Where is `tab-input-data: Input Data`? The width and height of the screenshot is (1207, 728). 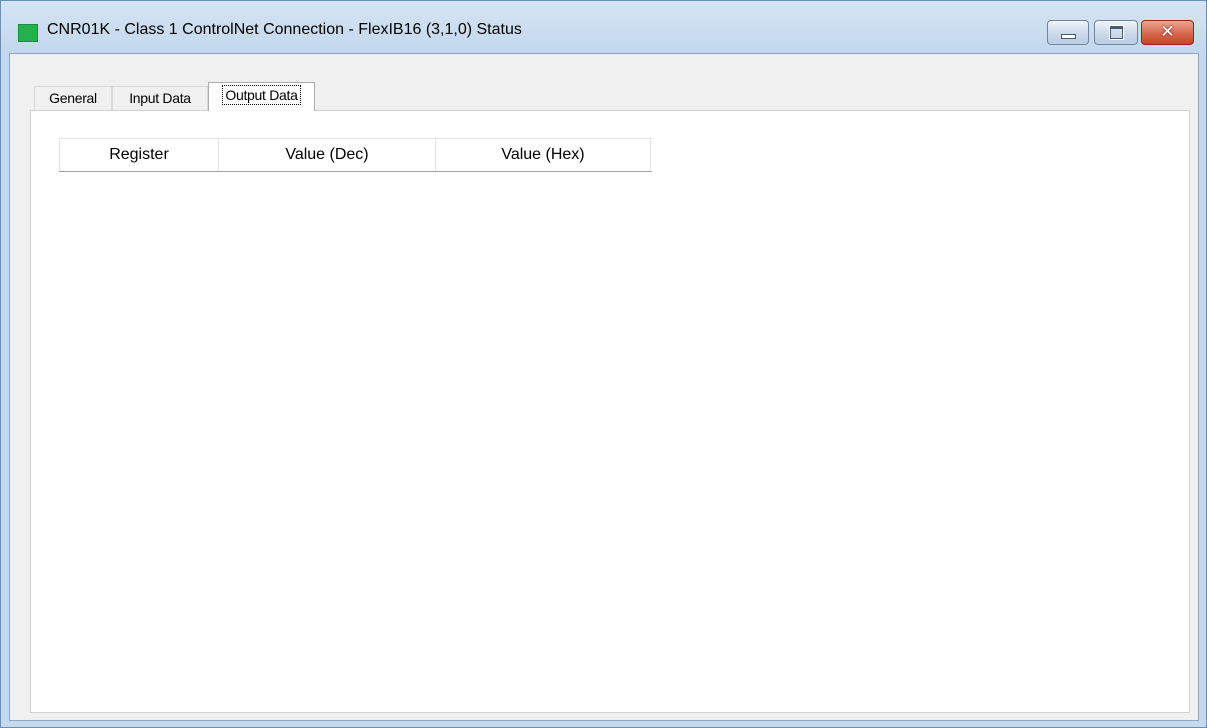 tab-input-data: Input Data is located at coordinates (160, 98).